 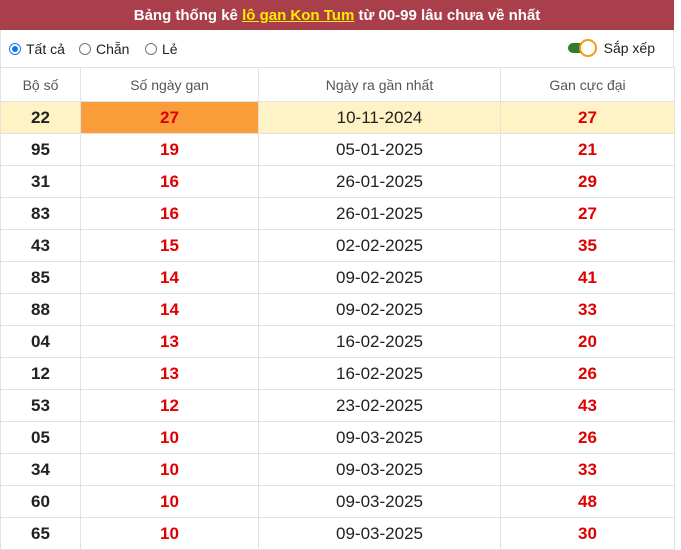 What do you see at coordinates (40, 213) in the screenshot?
I see `cell-bo-so: 83` at bounding box center [40, 213].